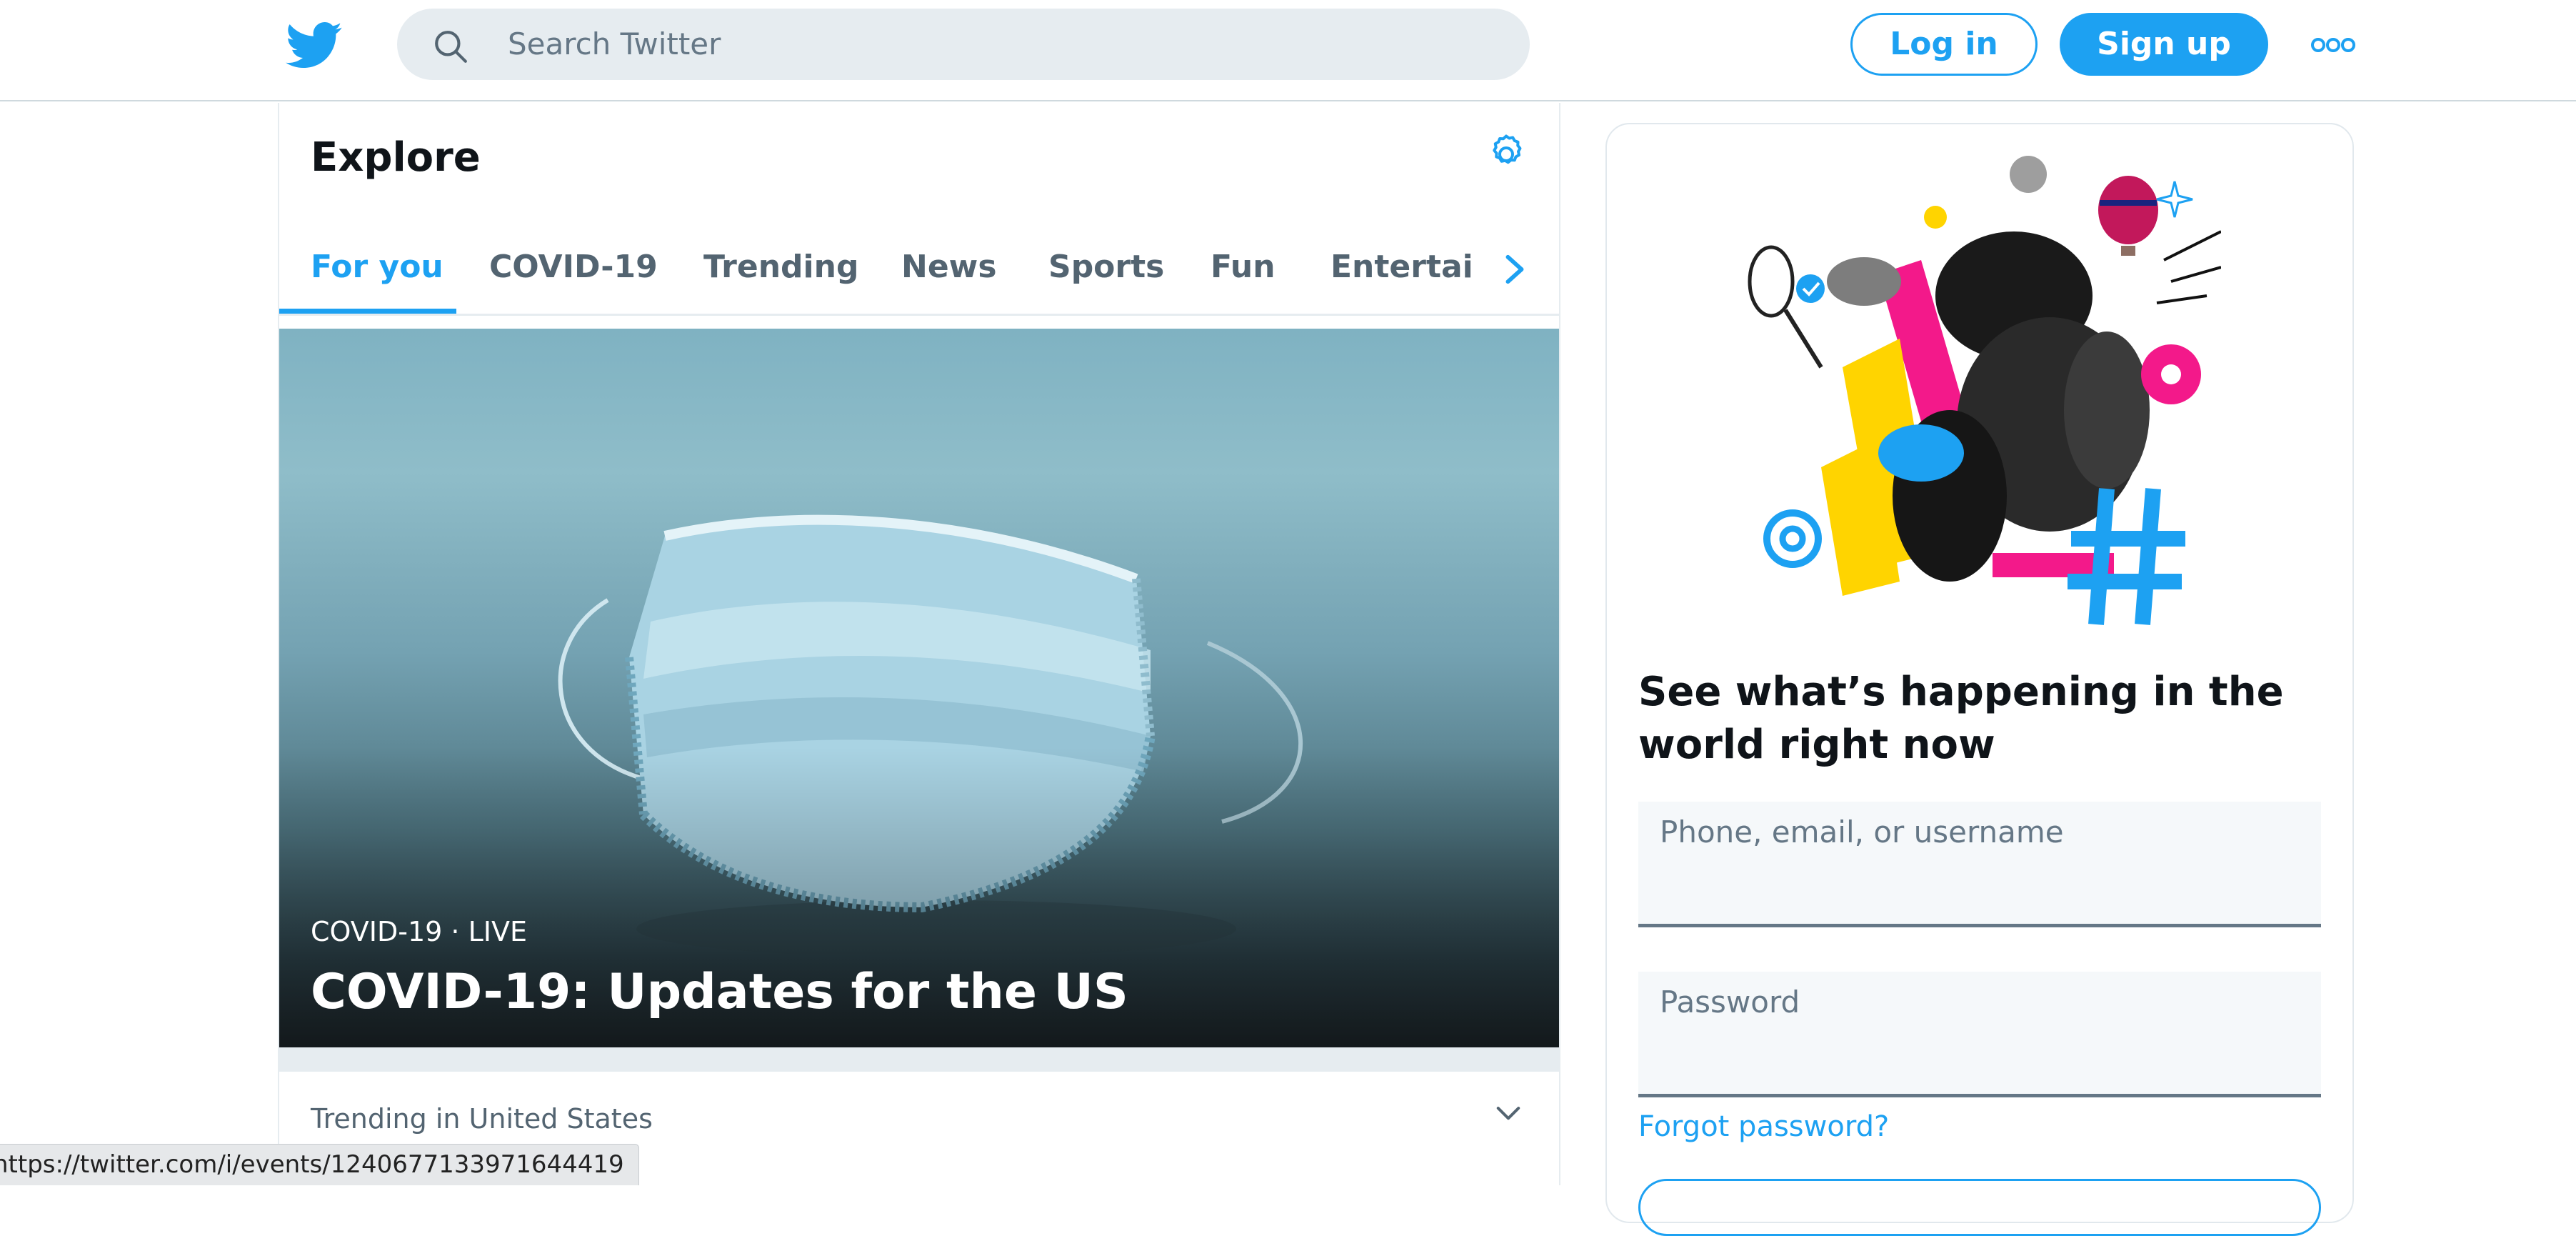  I want to click on username-placeholder: Phone, email, or username, so click(1862, 831).